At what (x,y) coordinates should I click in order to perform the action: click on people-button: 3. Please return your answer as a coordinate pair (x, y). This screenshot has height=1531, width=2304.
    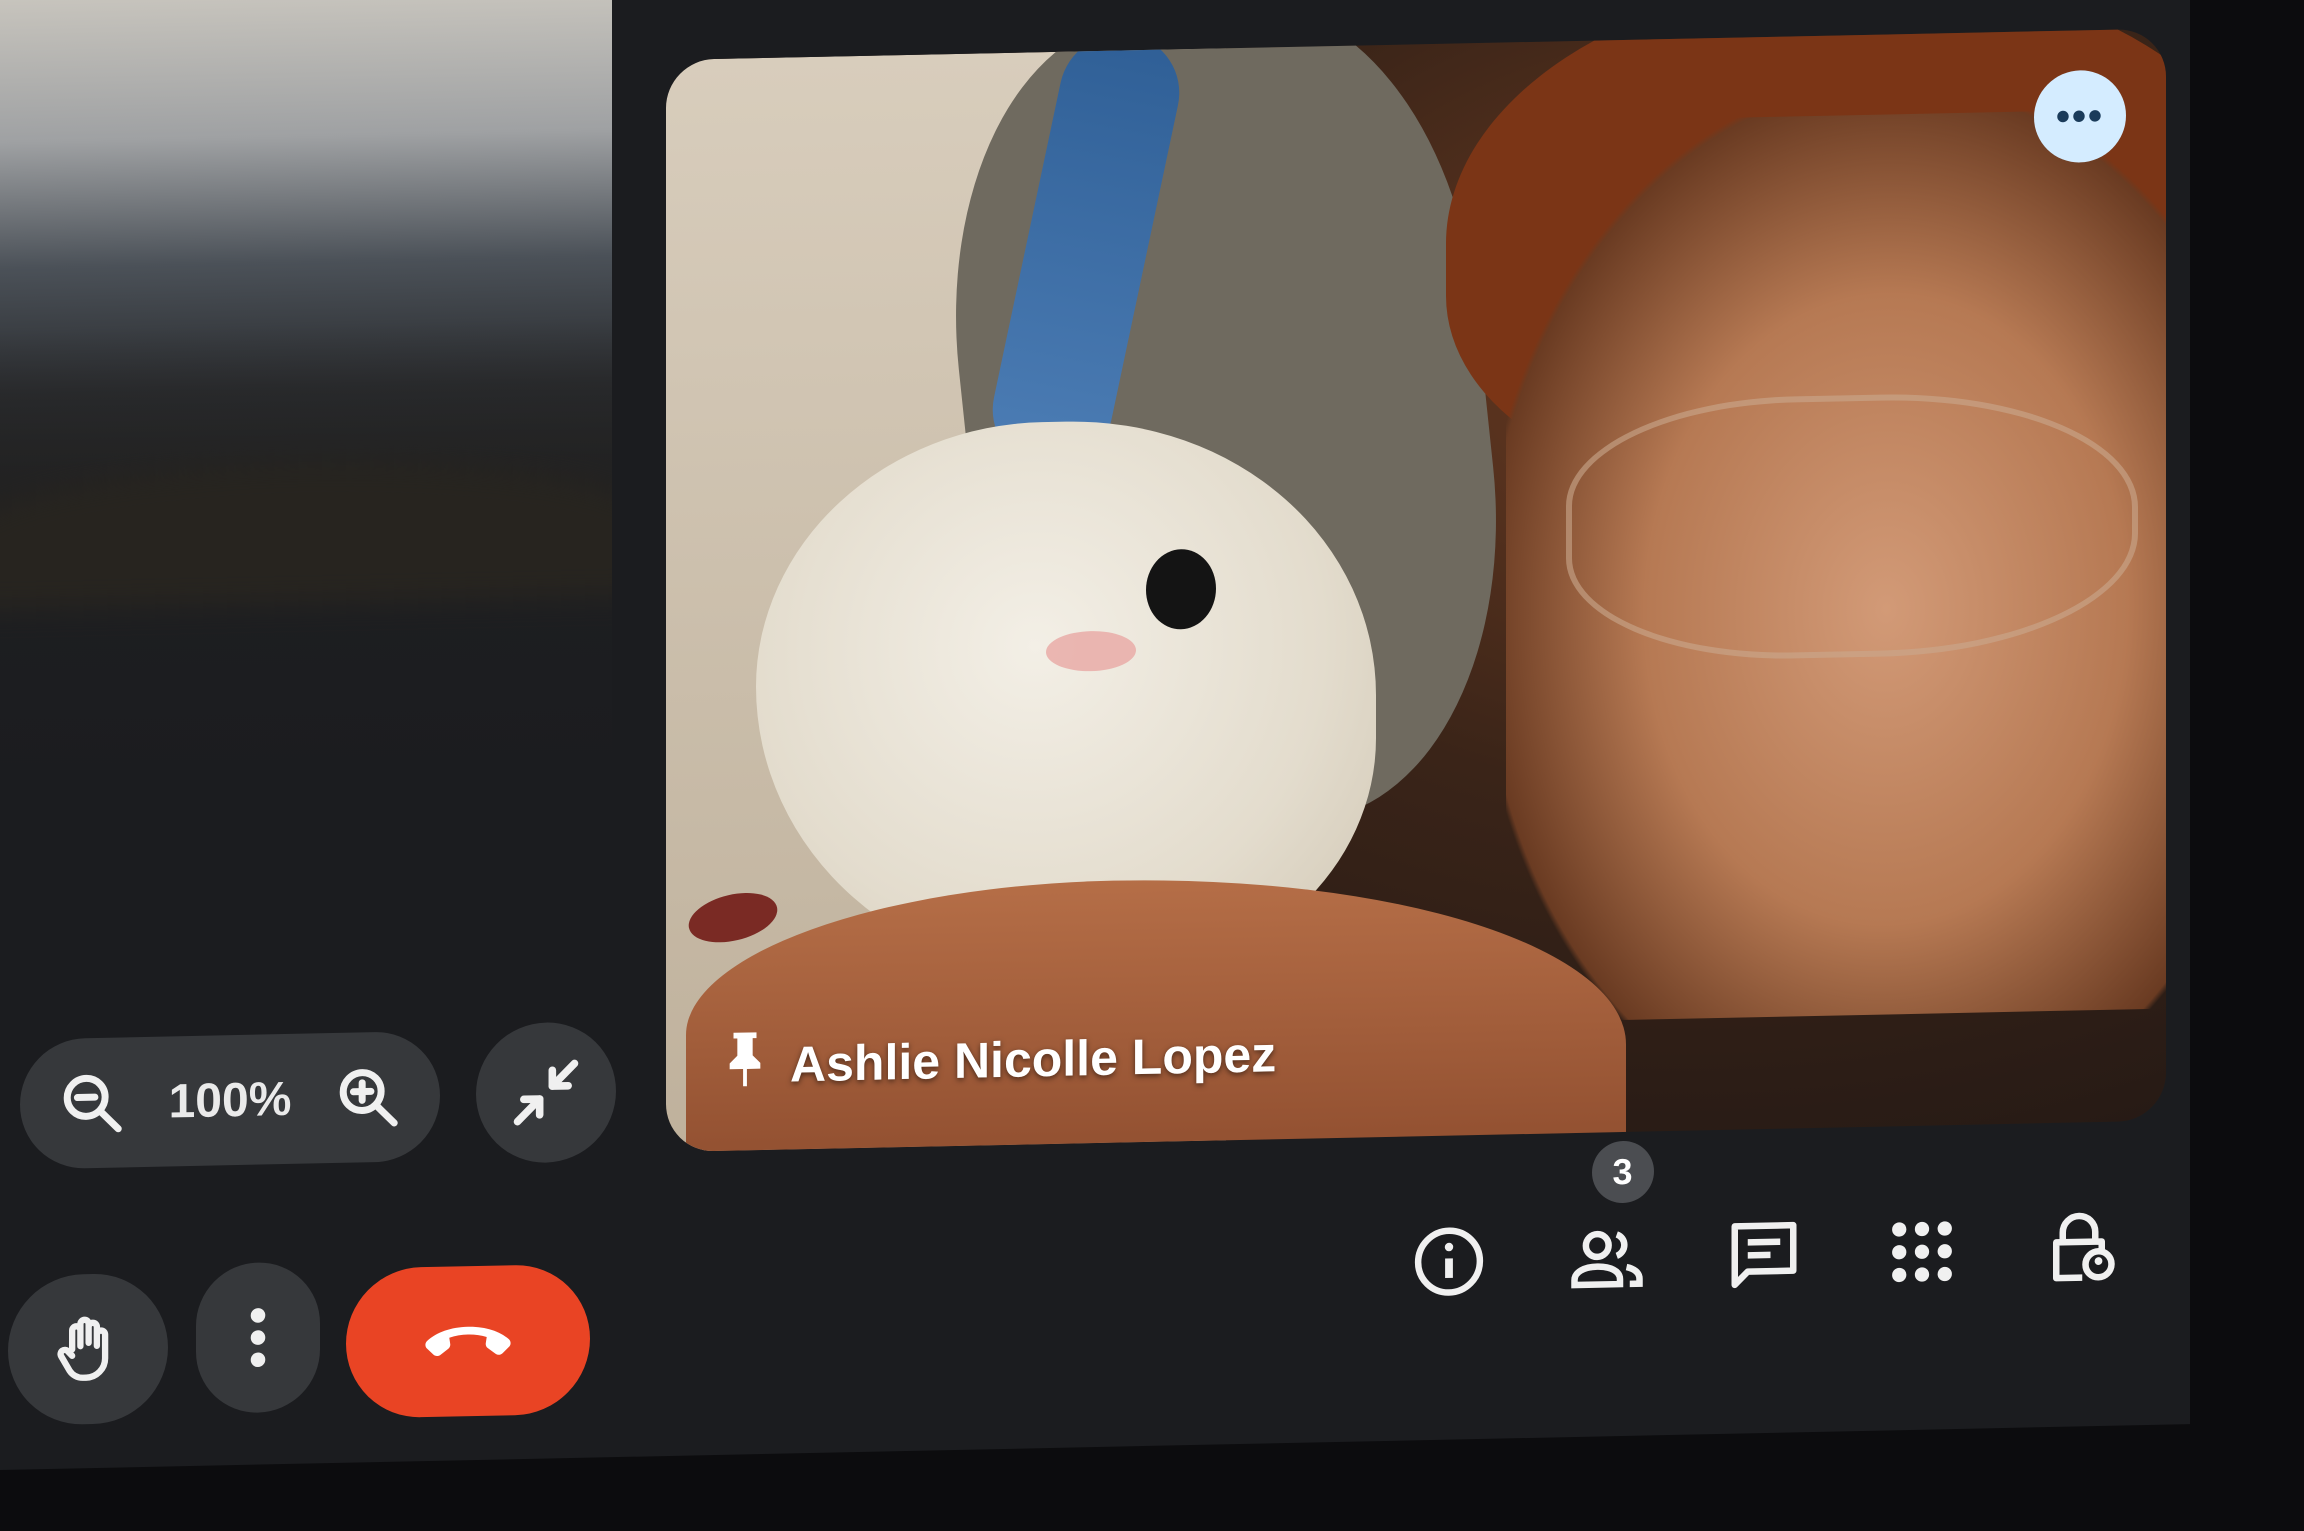
    Looking at the image, I should click on (1607, 1227).